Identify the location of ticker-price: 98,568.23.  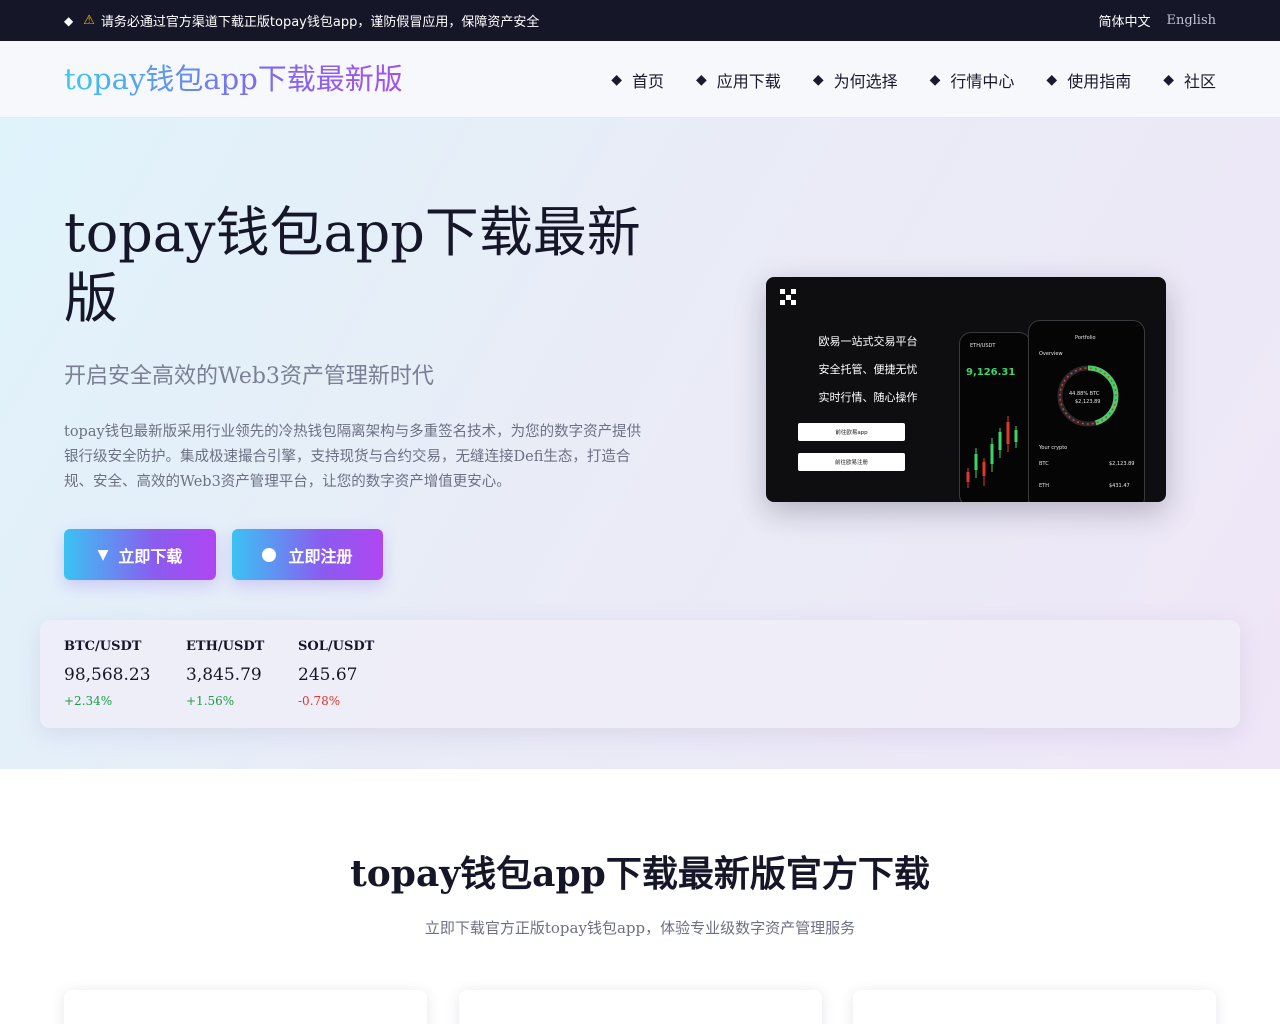
(107, 675).